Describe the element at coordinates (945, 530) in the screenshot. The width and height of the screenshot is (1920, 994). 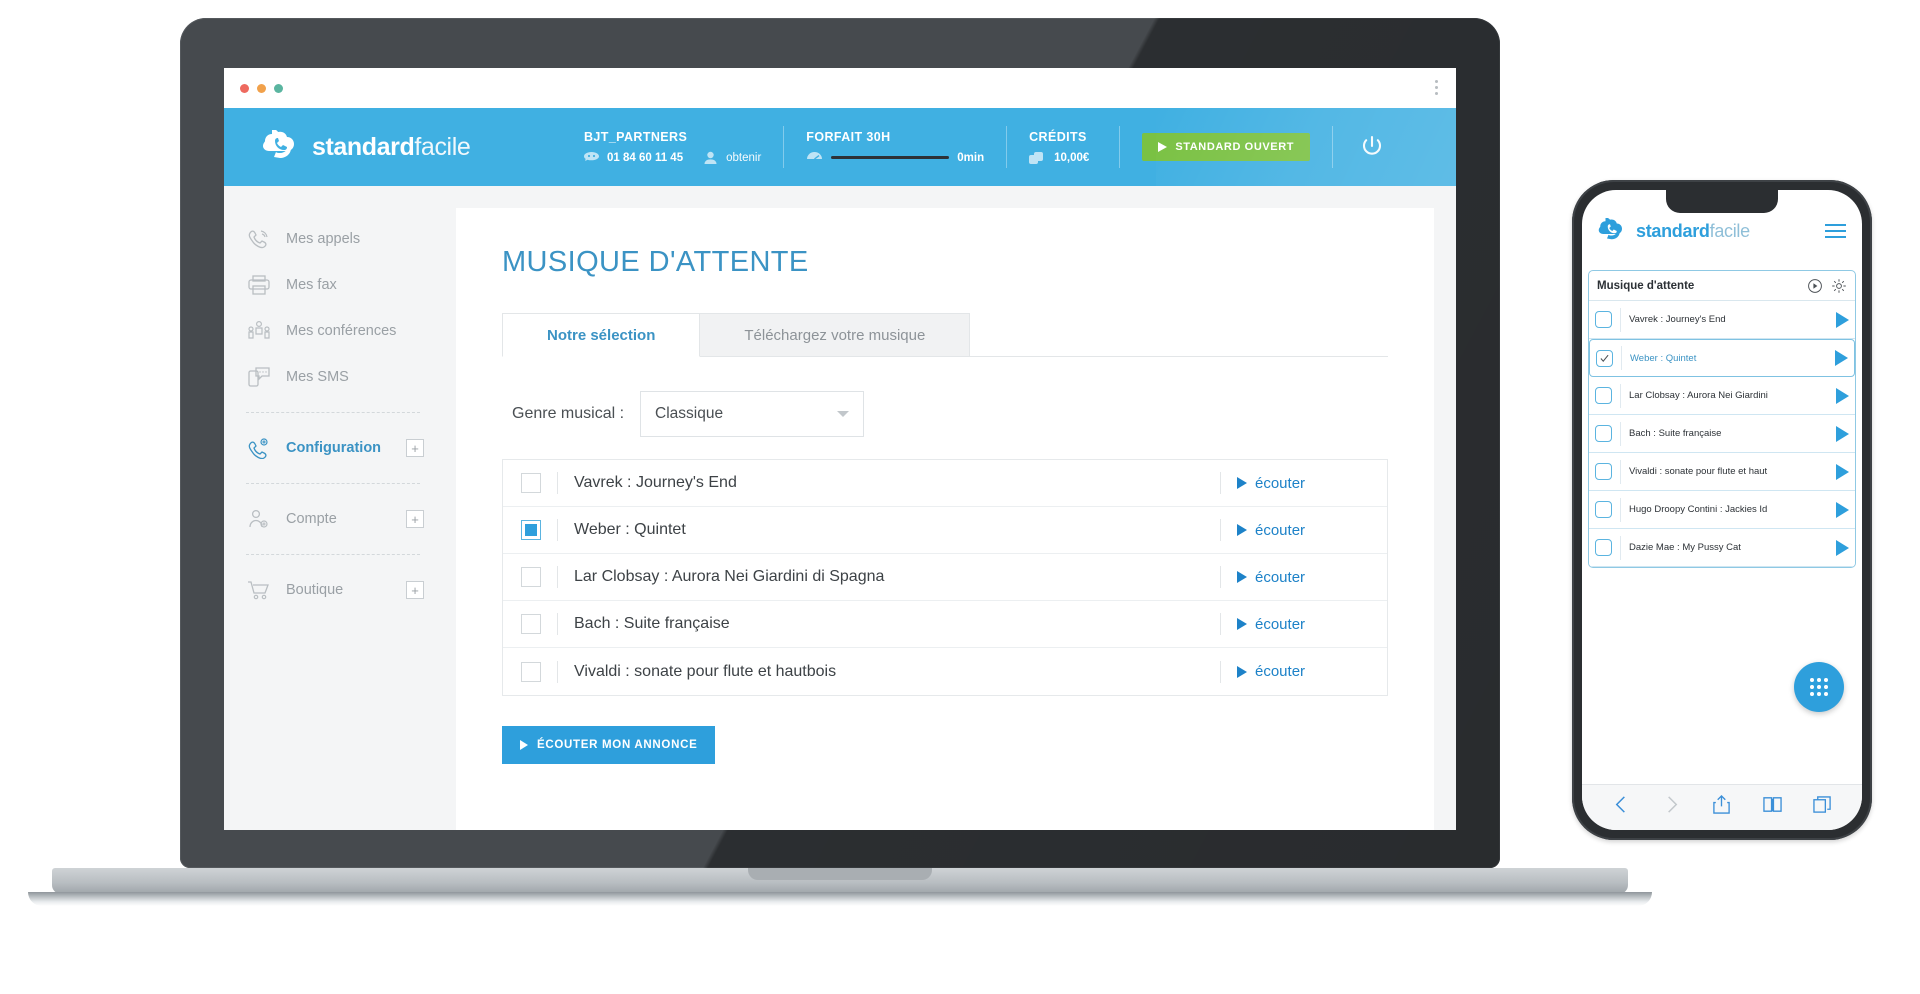
I see `track-row: Weber : Quintet écouter` at that location.